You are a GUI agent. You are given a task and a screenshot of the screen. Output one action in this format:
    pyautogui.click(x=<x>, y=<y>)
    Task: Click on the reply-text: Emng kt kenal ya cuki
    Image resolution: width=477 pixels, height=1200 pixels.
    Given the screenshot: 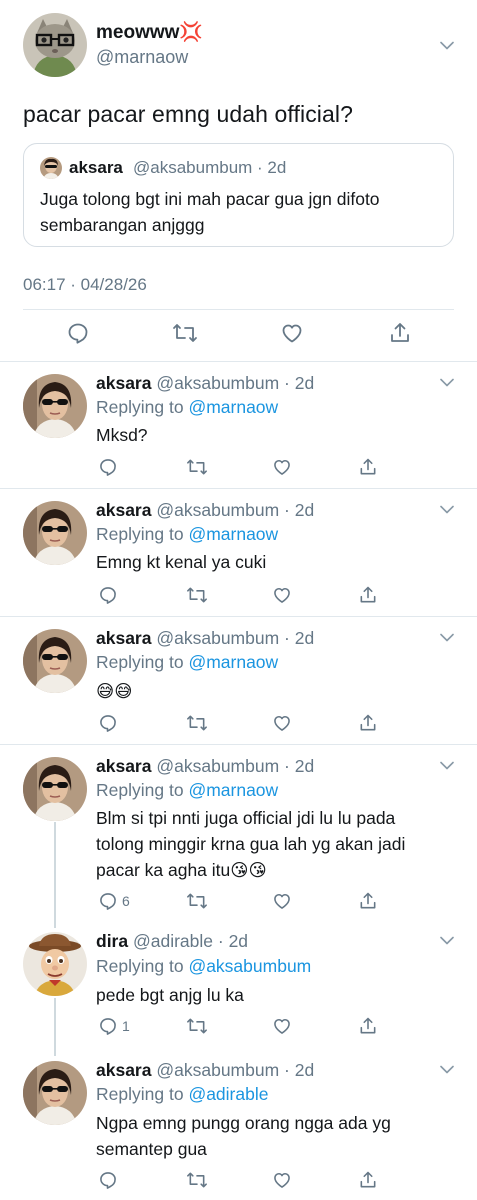 What is the action you would take?
    pyautogui.click(x=181, y=562)
    